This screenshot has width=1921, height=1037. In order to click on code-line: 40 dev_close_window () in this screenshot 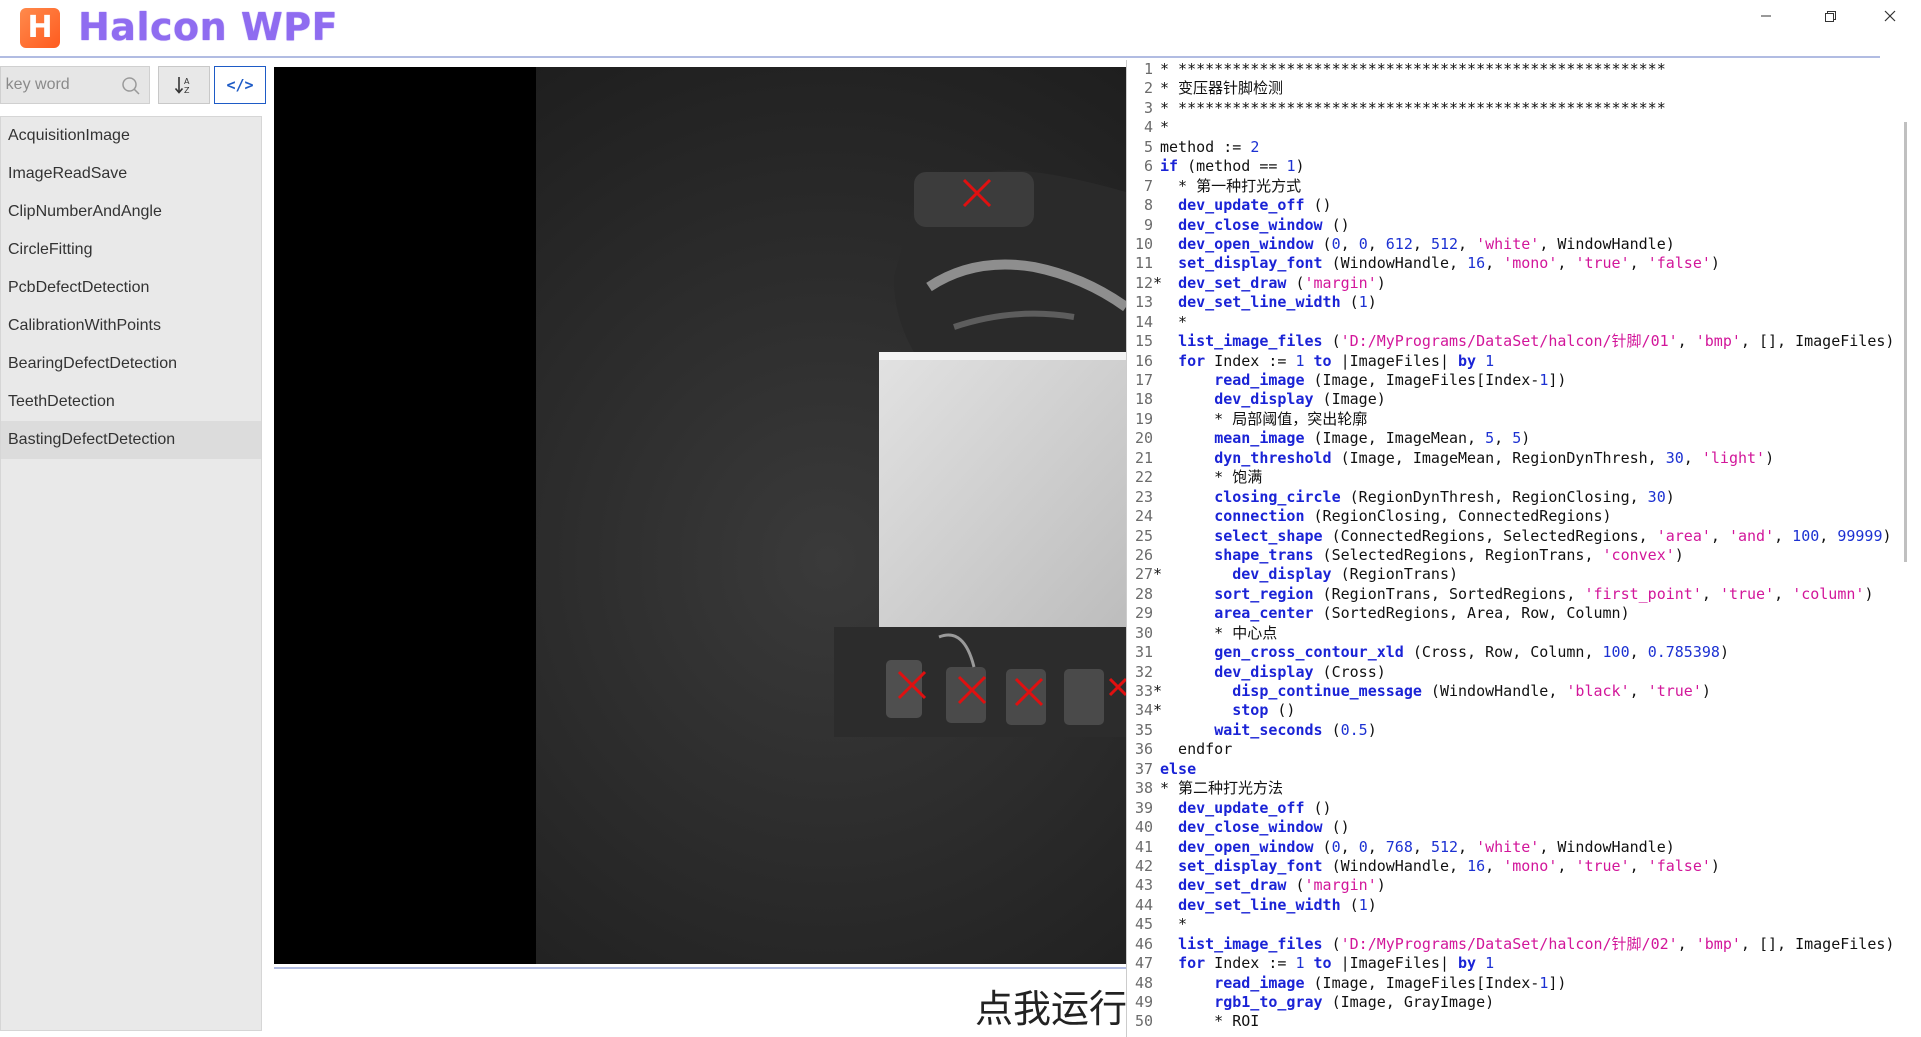, I will do `click(1524, 827)`.